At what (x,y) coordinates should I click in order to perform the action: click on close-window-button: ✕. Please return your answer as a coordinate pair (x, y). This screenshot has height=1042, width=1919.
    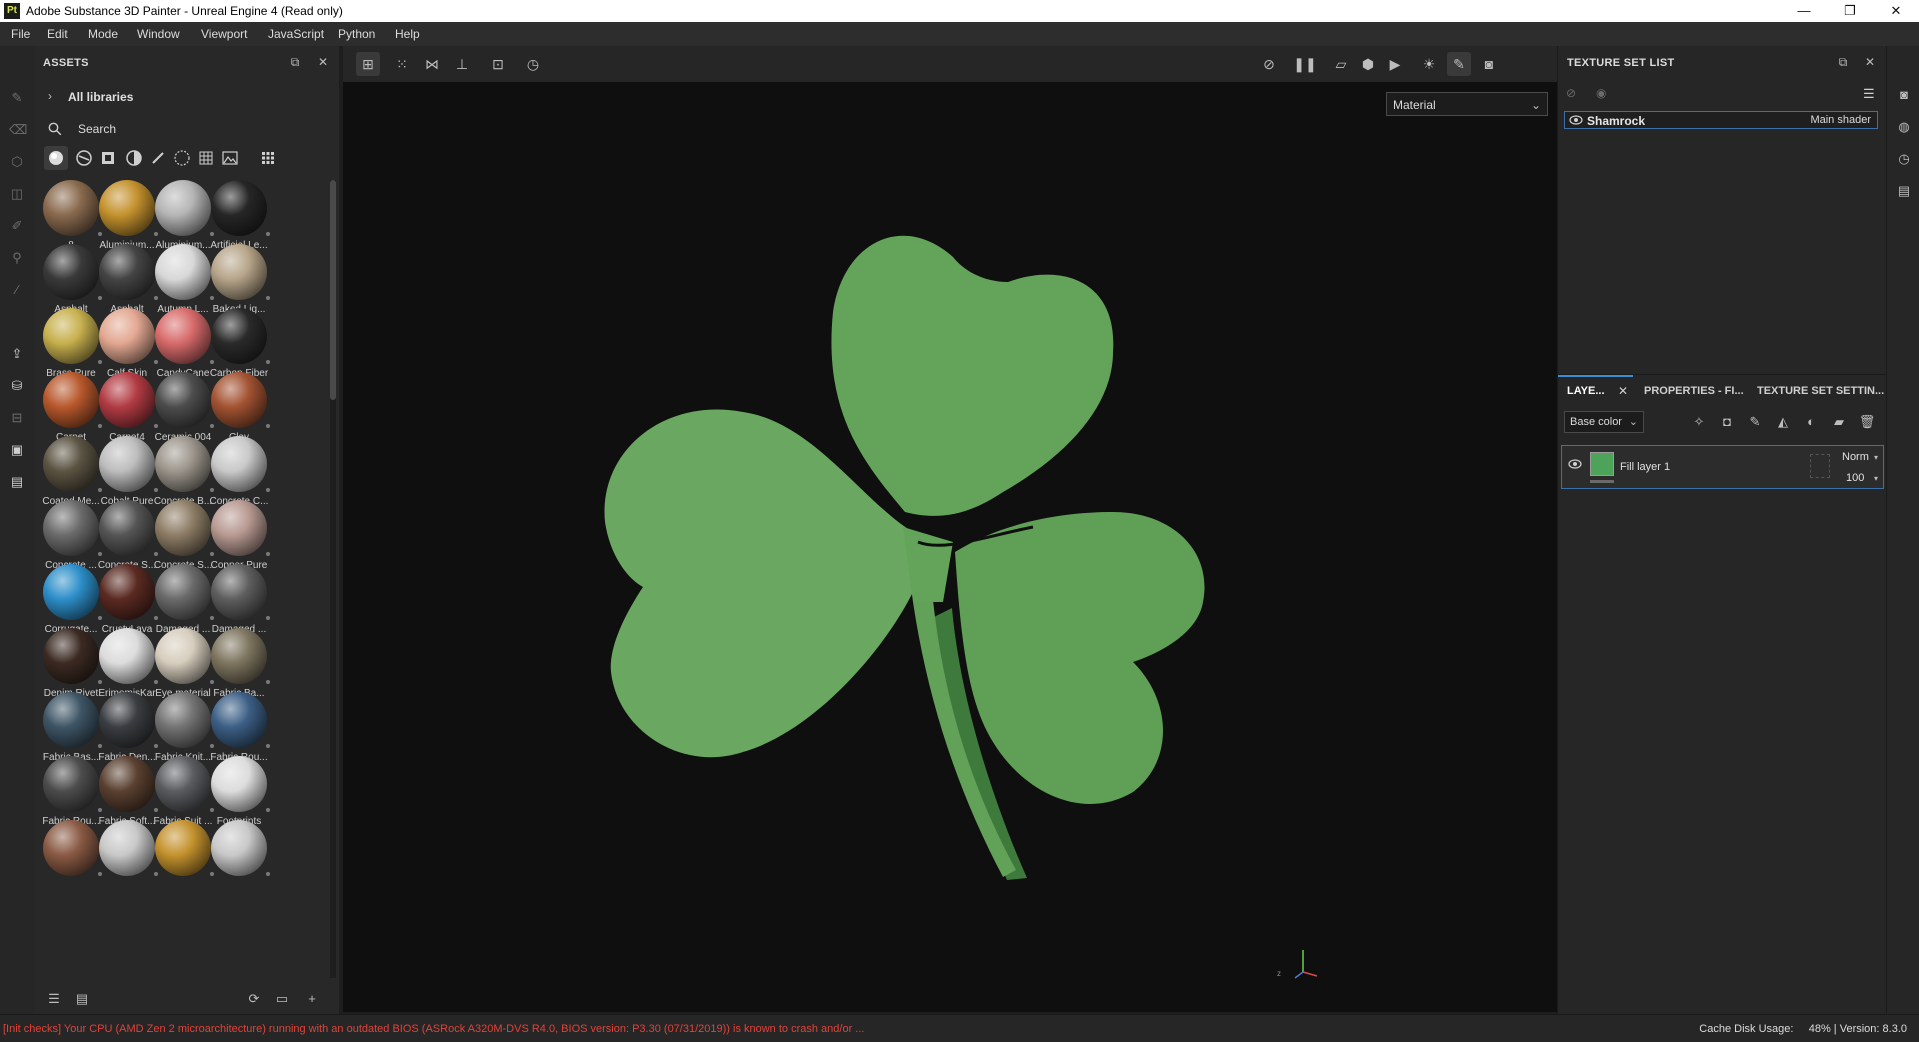
    Looking at the image, I should click on (1896, 11).